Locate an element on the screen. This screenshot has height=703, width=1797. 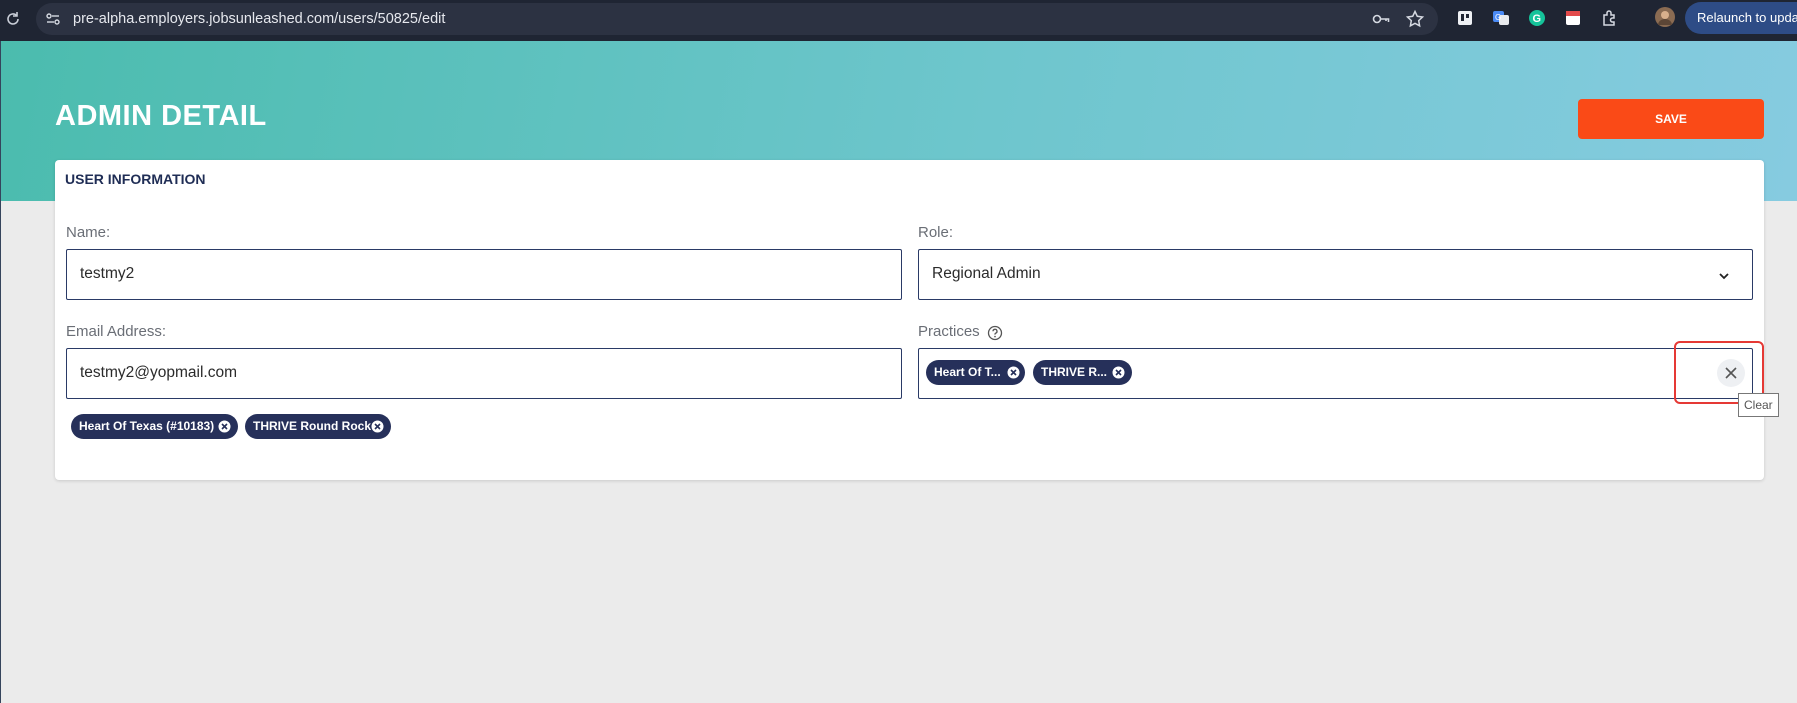
translate-extension-icon: G is located at coordinates (1501, 18).